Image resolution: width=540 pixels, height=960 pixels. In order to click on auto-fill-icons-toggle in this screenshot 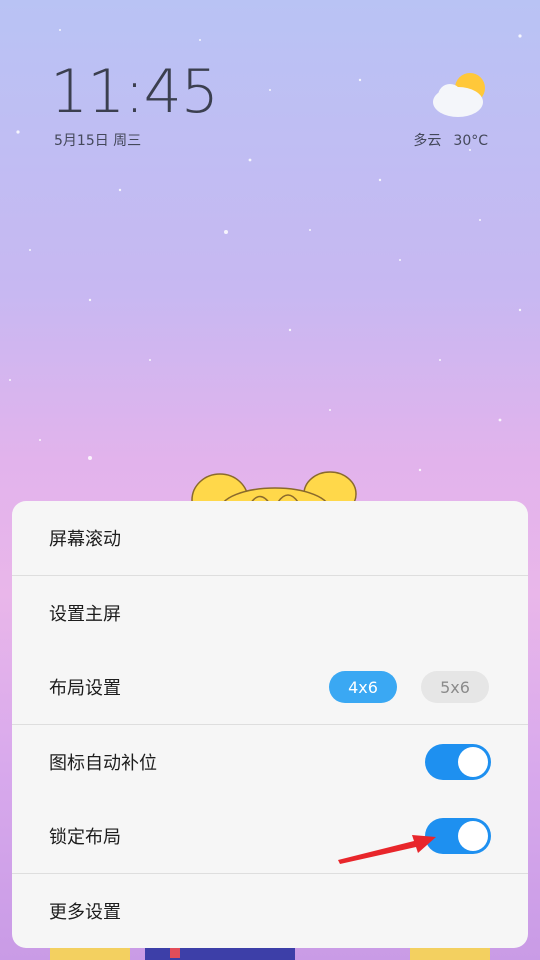, I will do `click(458, 762)`.